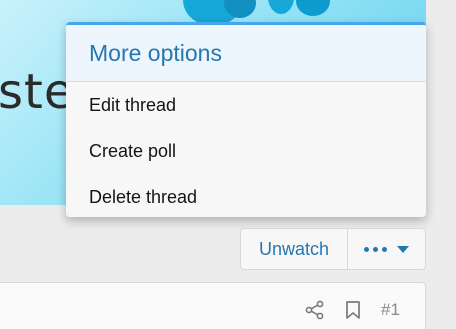 This screenshot has height=329, width=456. What do you see at coordinates (403, 249) in the screenshot?
I see `caret-down-icon` at bounding box center [403, 249].